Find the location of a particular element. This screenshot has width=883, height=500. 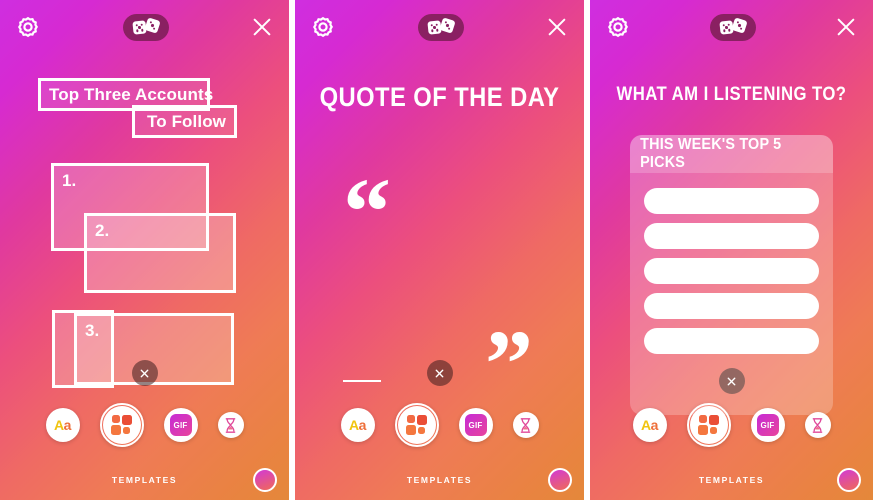

quote-open-mark: “ is located at coordinates (367, 211).